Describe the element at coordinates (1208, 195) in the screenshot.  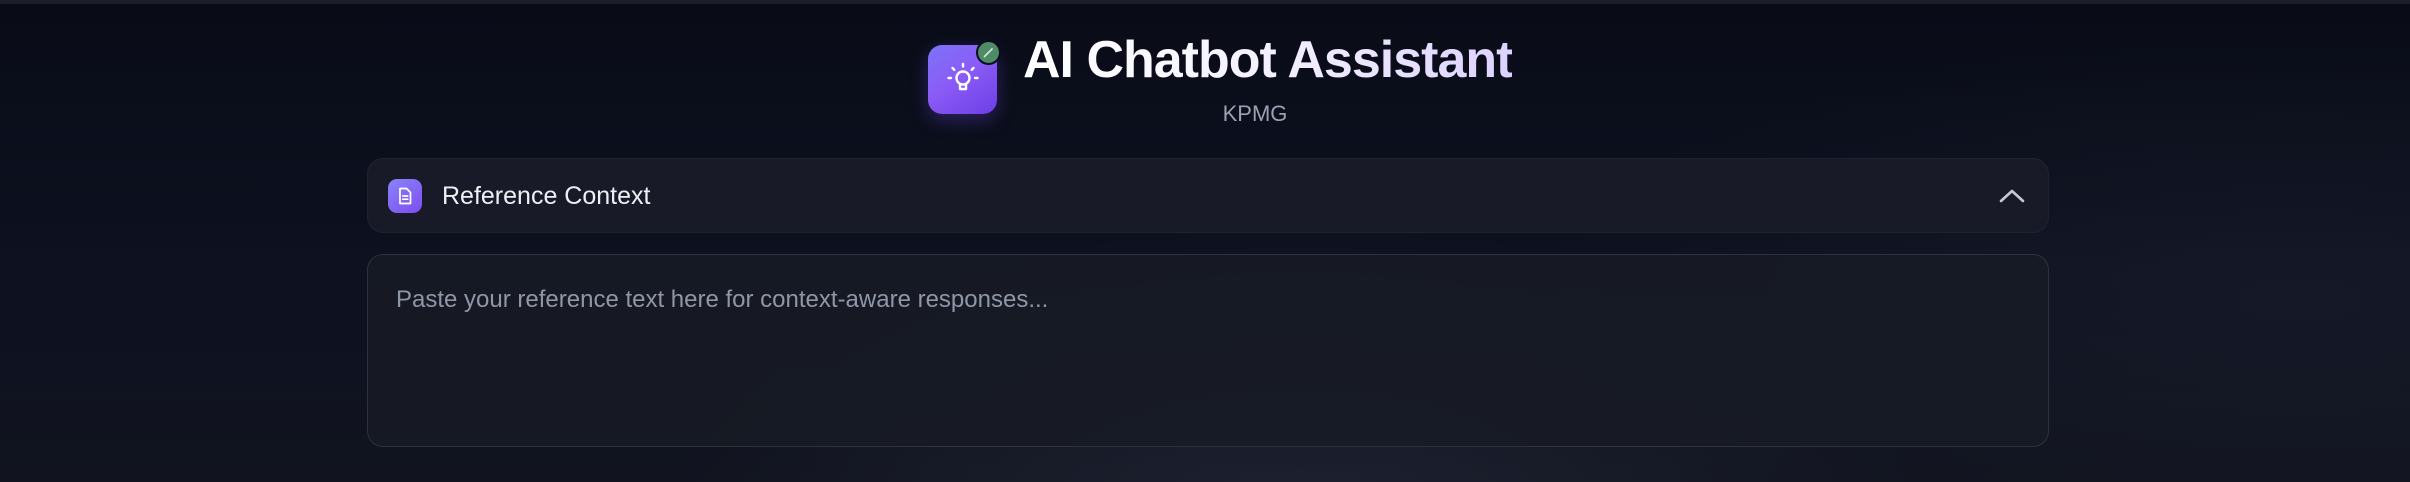
I see `reference-context-header: Reference Context` at that location.